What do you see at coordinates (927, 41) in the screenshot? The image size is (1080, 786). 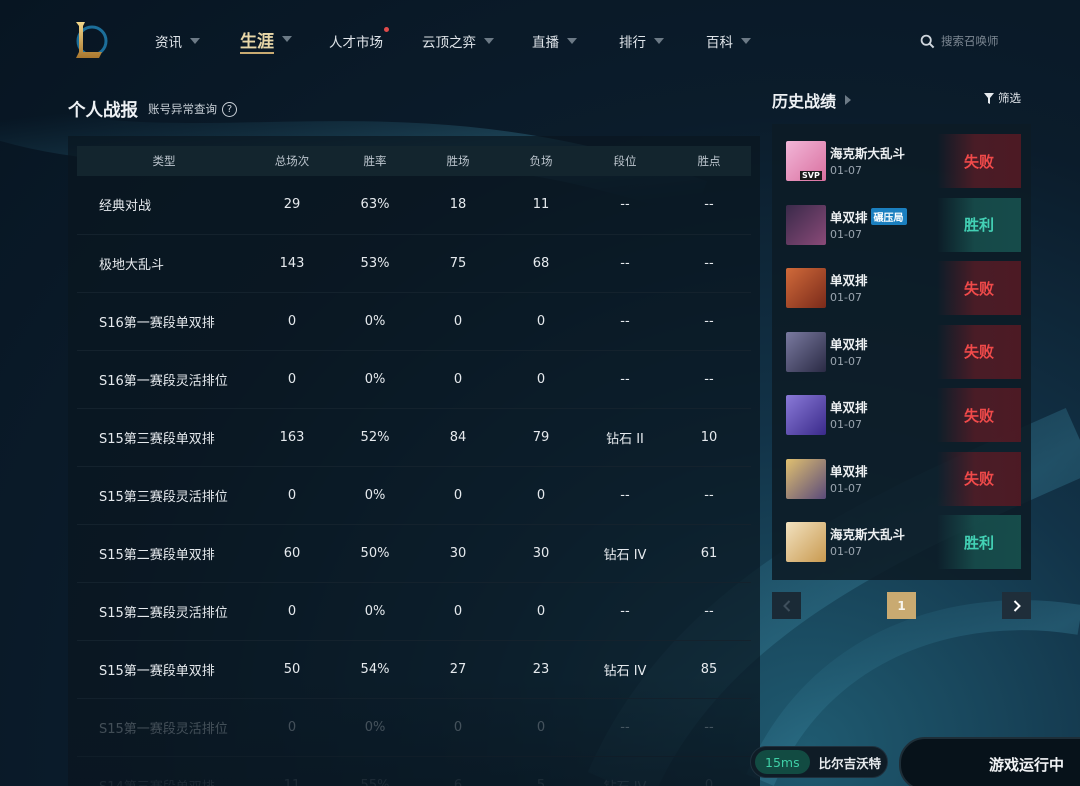 I see `search-icon` at bounding box center [927, 41].